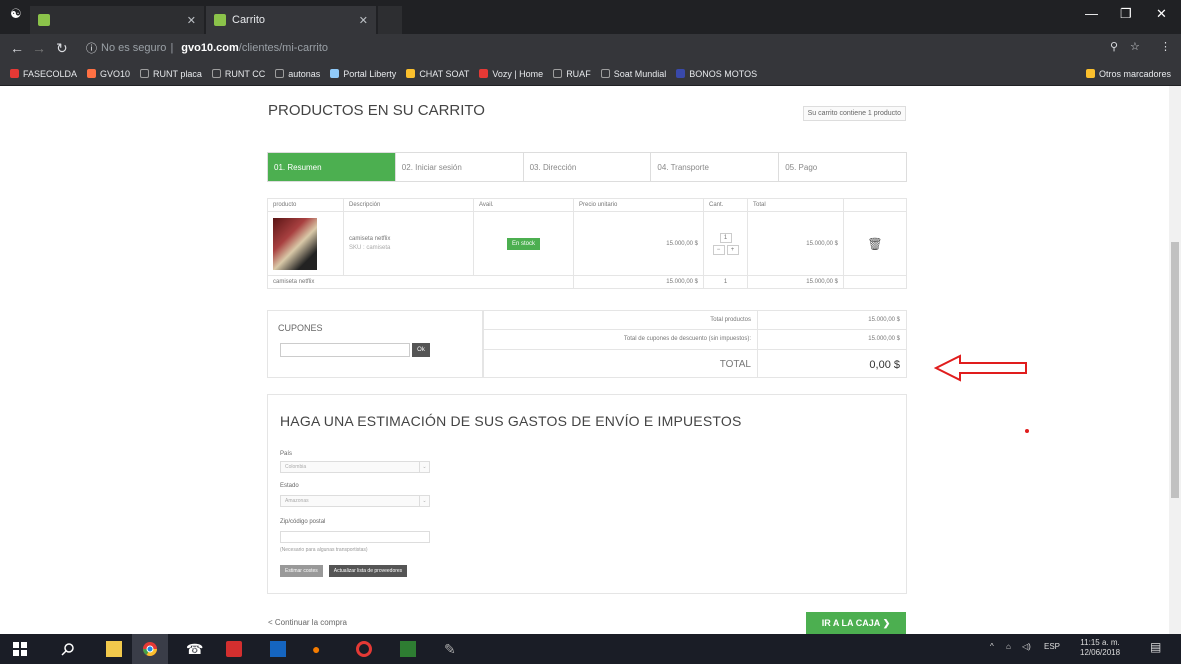  I want to click on bookmark-label: Otros marcadores, so click(1134, 73).